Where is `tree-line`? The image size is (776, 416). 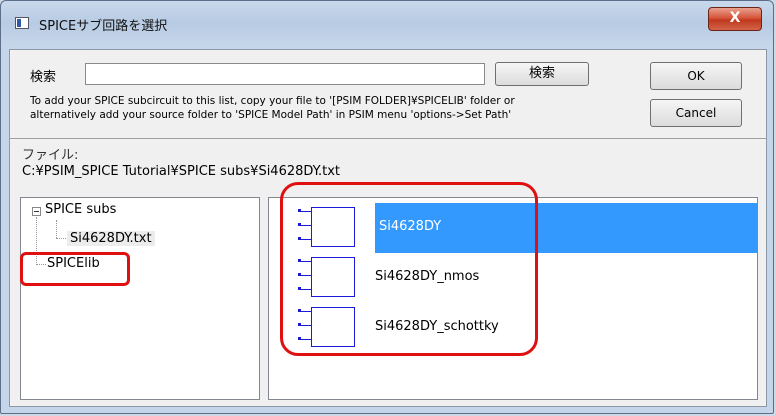 tree-line is located at coordinates (56, 229).